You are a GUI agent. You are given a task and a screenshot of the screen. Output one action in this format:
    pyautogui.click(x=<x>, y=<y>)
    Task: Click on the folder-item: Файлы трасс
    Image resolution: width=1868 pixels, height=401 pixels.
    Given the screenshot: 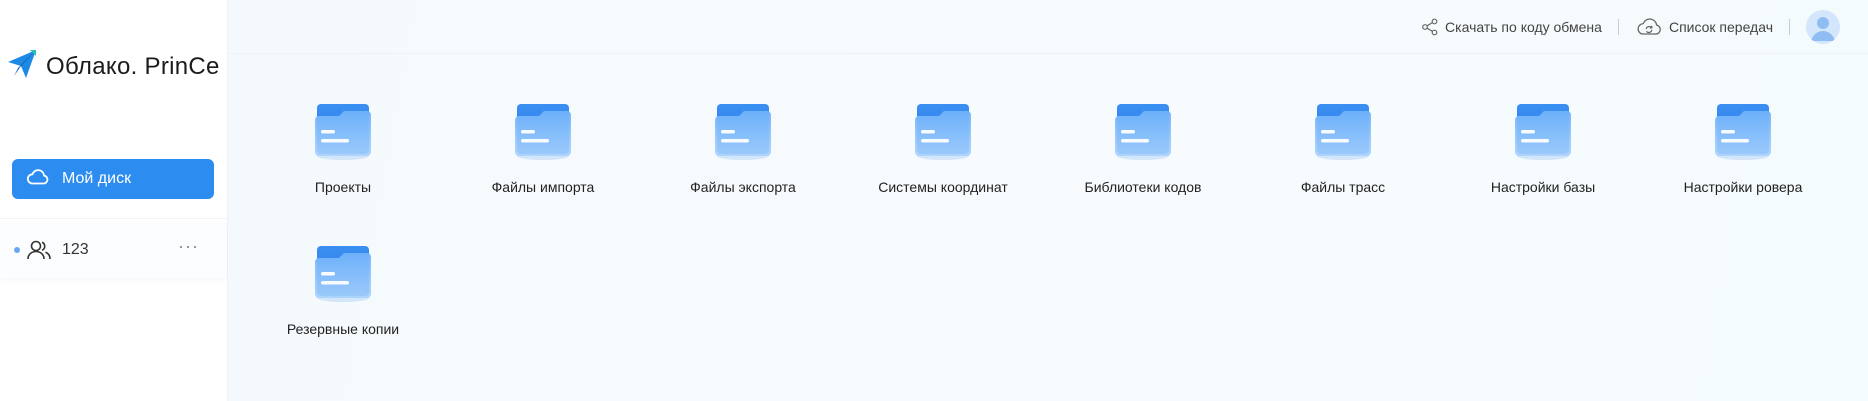 What is the action you would take?
    pyautogui.click(x=1343, y=140)
    